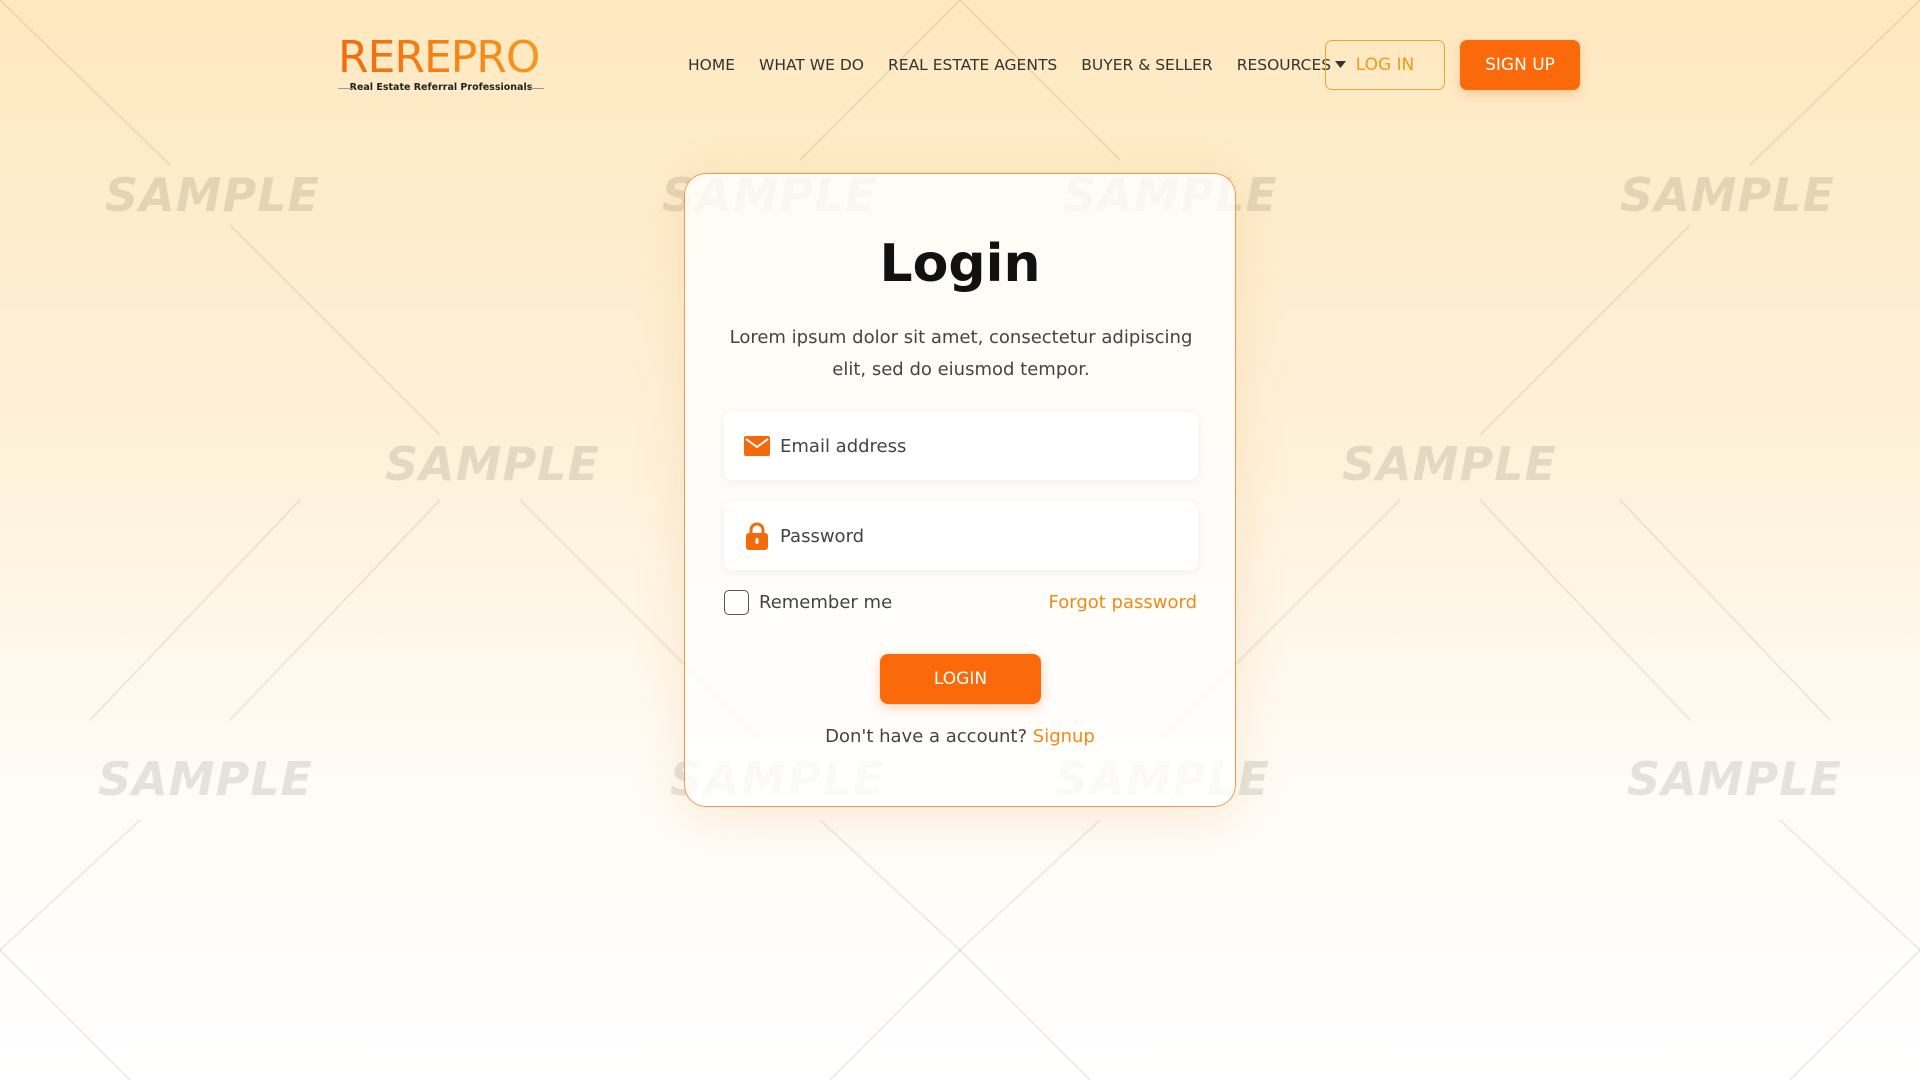 The width and height of the screenshot is (1920, 1080). I want to click on signup-prompt: Don't have a account? Signup, so click(960, 736).